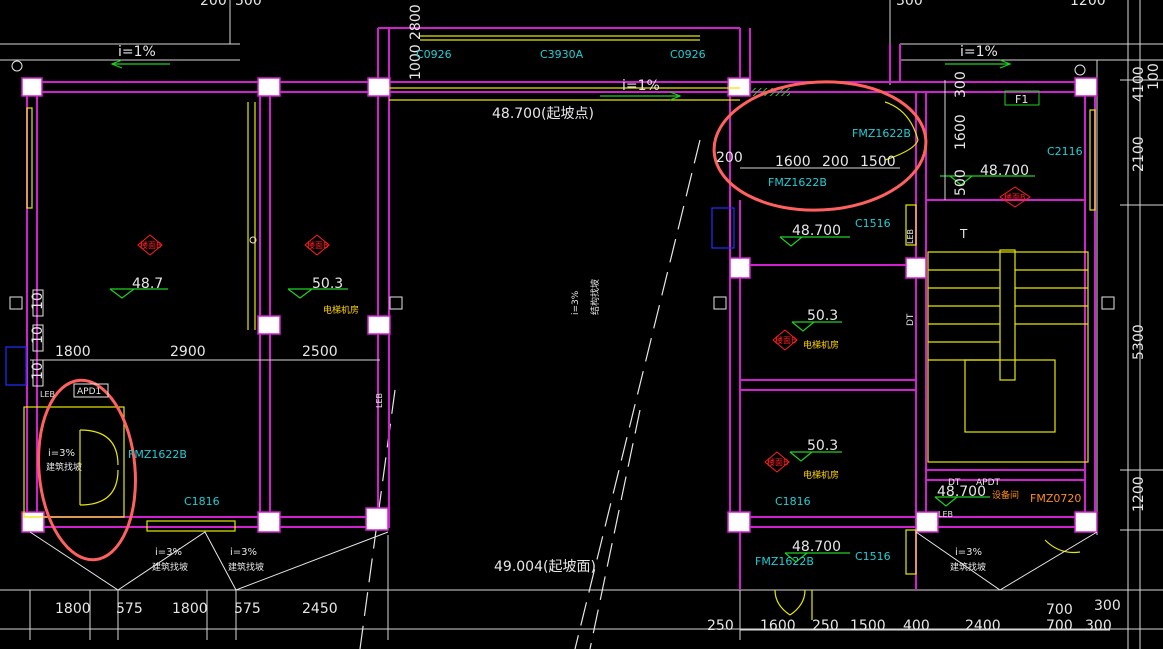 This screenshot has width=1163, height=649. What do you see at coordinates (868, 626) in the screenshot?
I see `bottom-dim-1500: 1500` at bounding box center [868, 626].